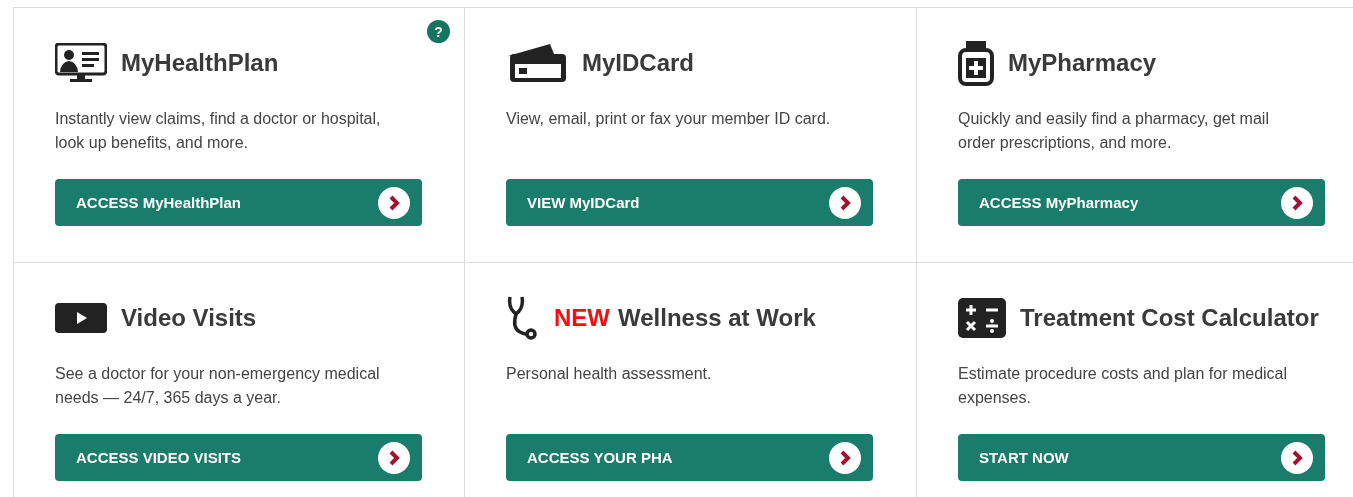 Image resolution: width=1353 pixels, height=497 pixels. I want to click on card-title: MyIDCard, so click(638, 63).